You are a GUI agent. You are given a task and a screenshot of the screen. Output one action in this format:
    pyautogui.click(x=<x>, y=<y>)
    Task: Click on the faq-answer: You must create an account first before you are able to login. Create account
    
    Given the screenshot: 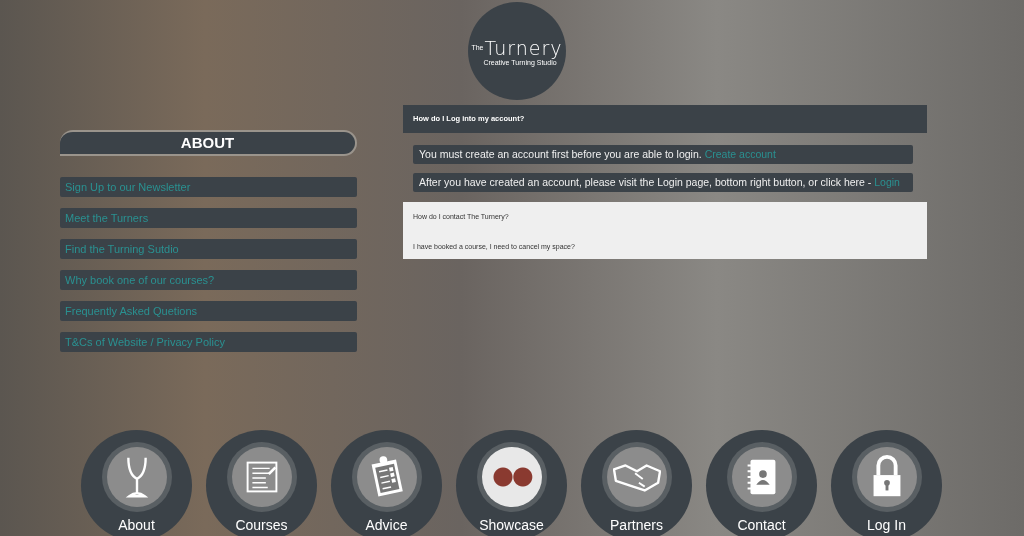 What is the action you would take?
    pyautogui.click(x=663, y=154)
    